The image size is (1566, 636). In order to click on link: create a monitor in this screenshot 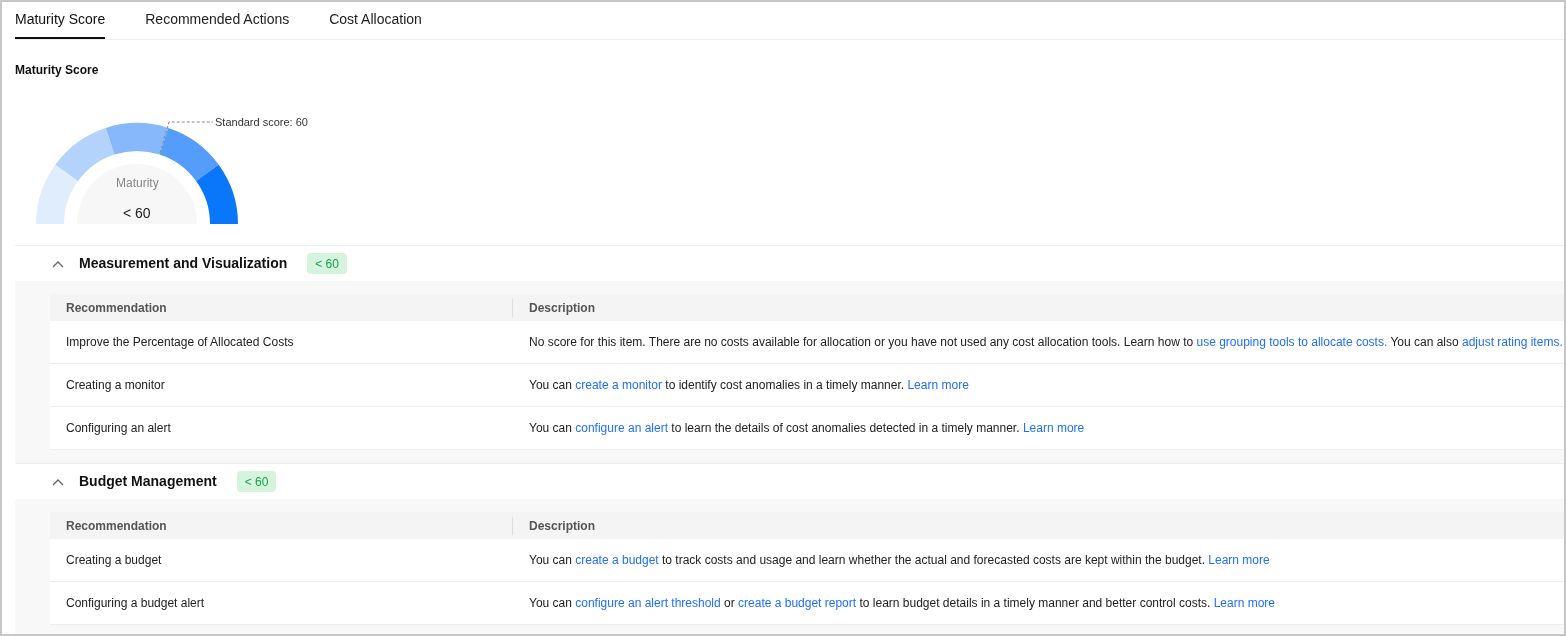, I will do `click(618, 385)`.